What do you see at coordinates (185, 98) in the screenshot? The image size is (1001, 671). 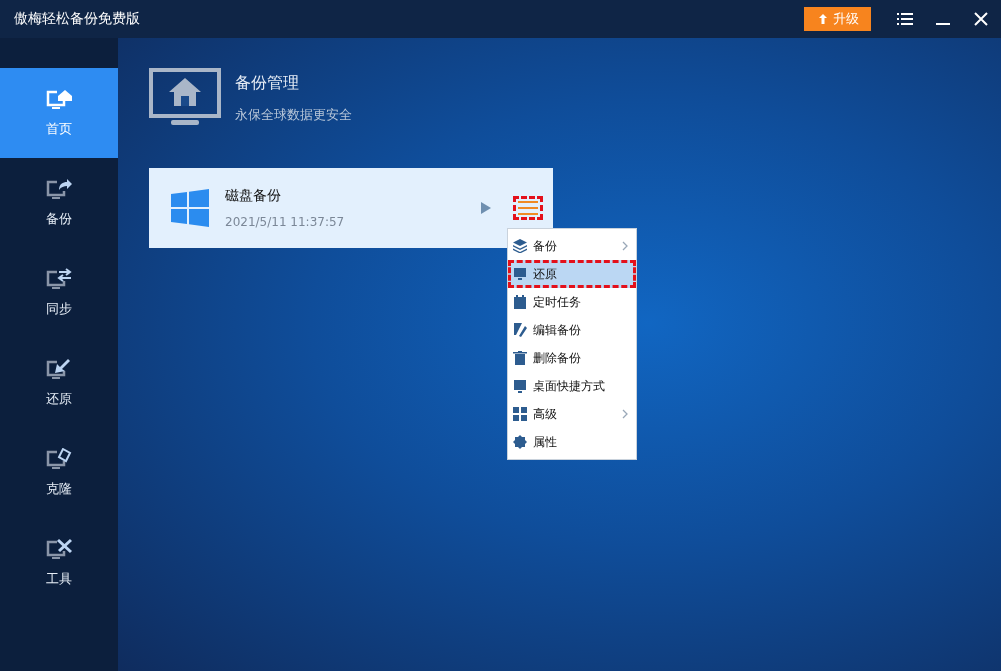 I see `home-monitor-icon` at bounding box center [185, 98].